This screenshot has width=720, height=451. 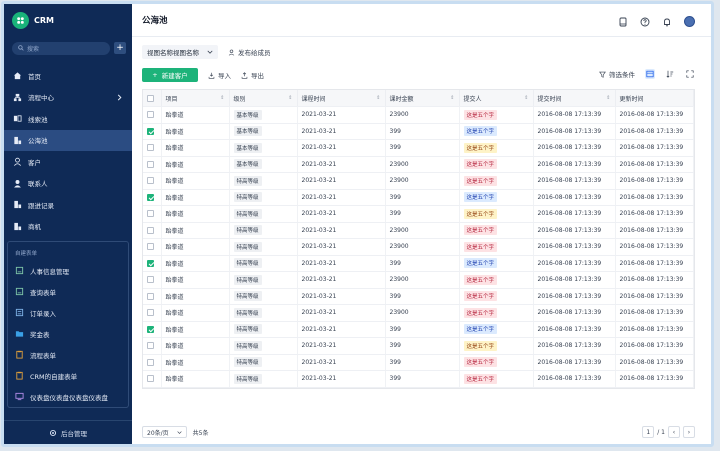 I want to click on sidebar-item-label: 公海池, so click(x=38, y=141).